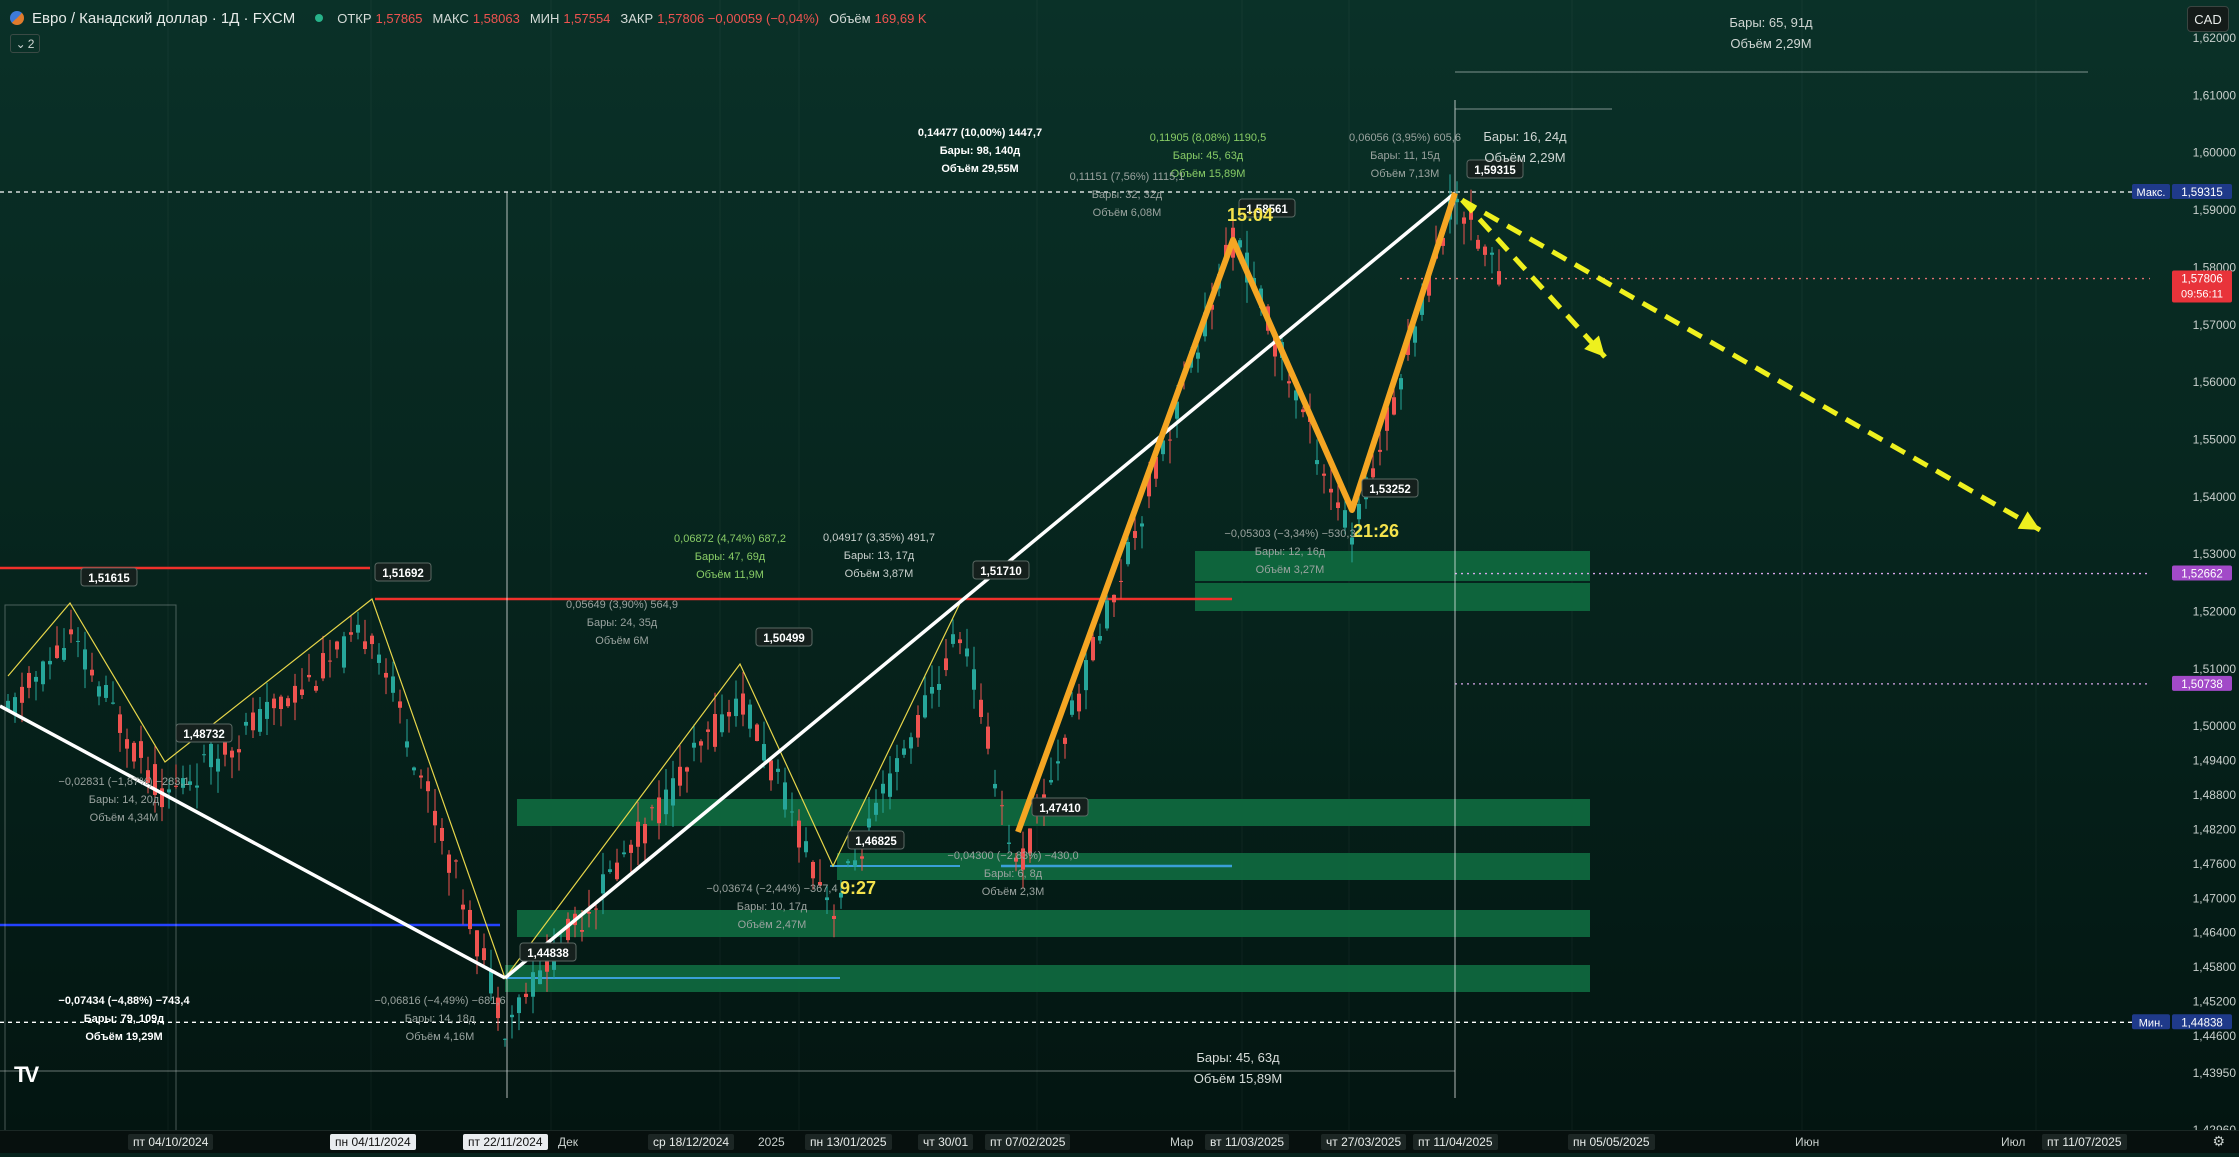 Image resolution: width=2239 pixels, height=1157 pixels. Describe the element at coordinates (1060, 809) in the screenshot. I see `swing-price-value: 1,47410` at that location.